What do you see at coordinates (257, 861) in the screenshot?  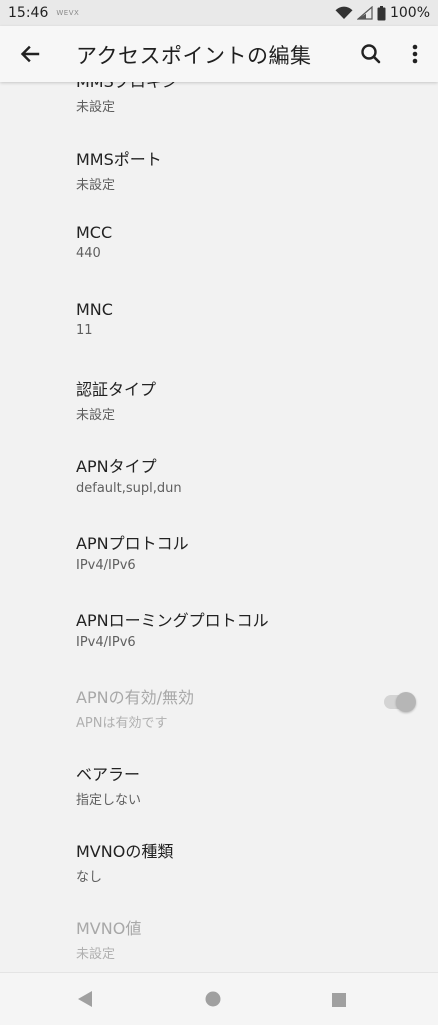 I see `list-item-mvno-type: MVNOの種類 なし` at bounding box center [257, 861].